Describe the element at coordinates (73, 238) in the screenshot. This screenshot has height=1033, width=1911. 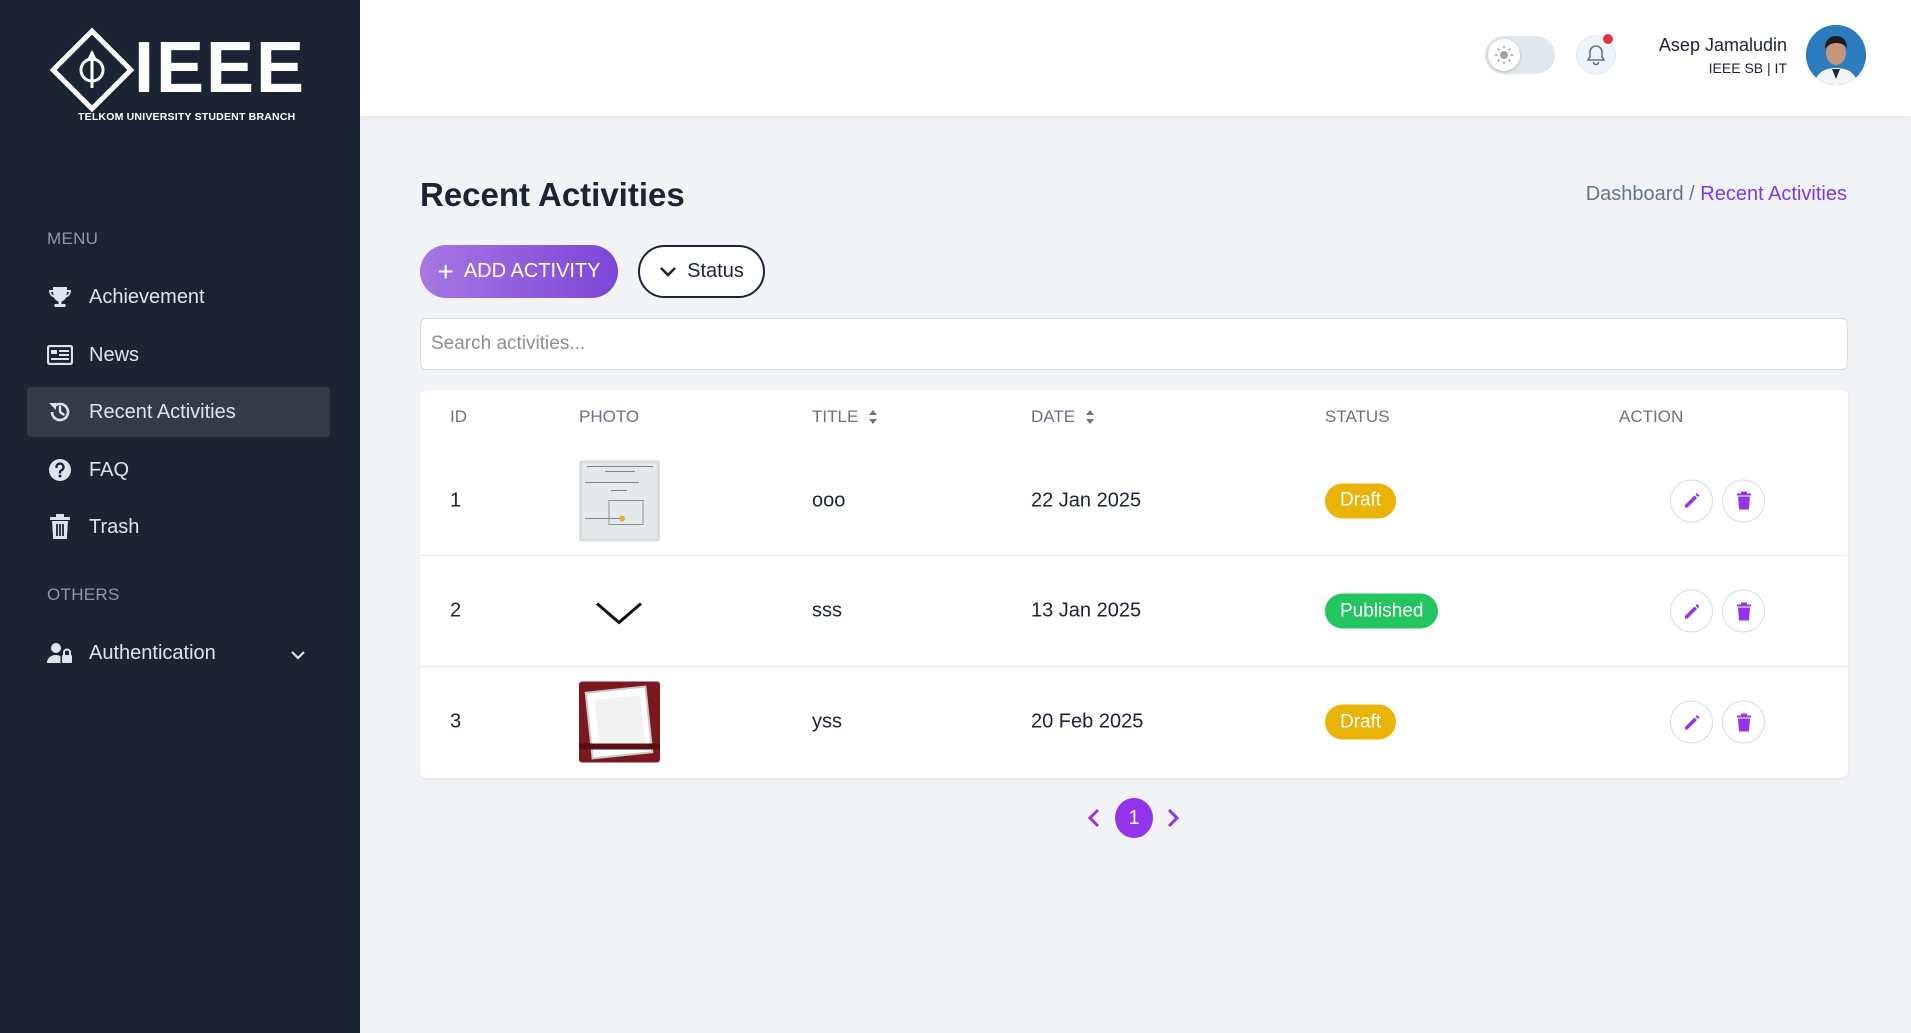
I see `menu-group-label: MENU` at that location.